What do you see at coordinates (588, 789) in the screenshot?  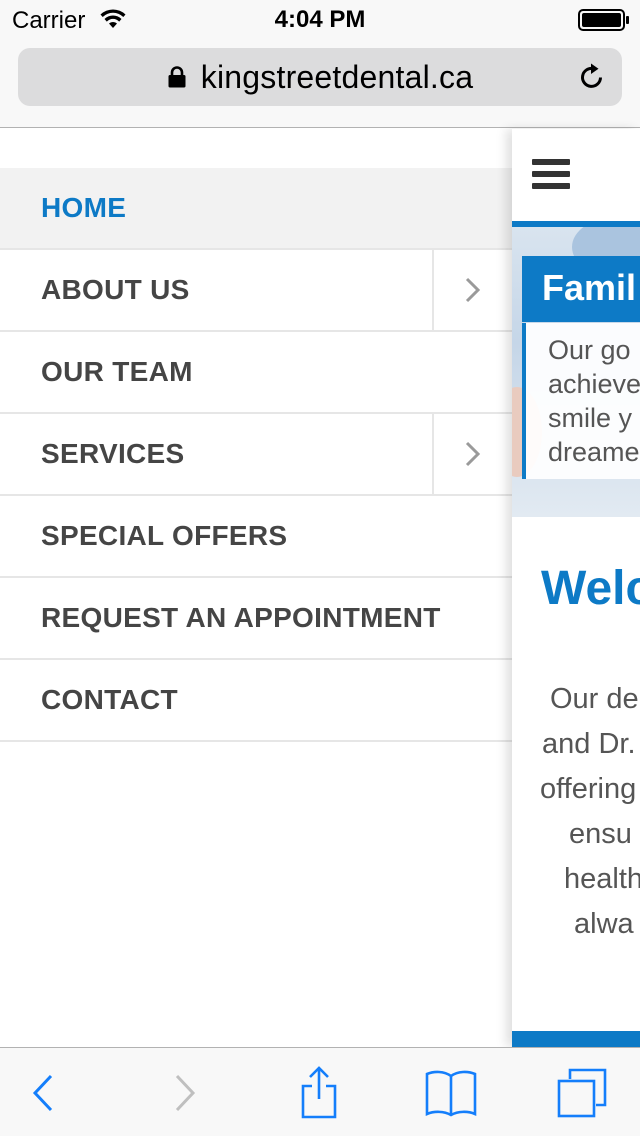 I see `body-line: offering` at bounding box center [588, 789].